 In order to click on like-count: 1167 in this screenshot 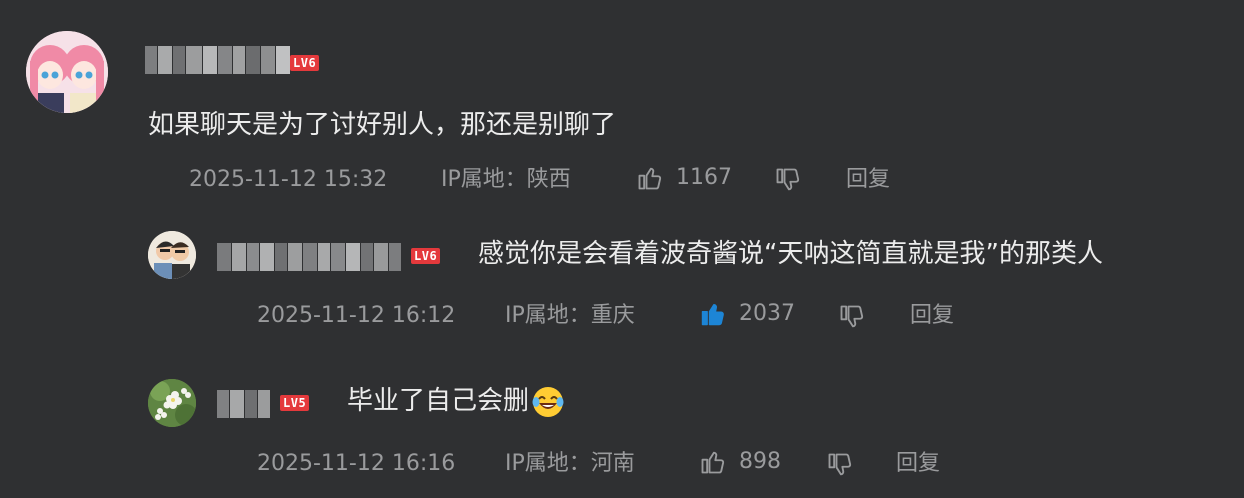, I will do `click(704, 177)`.